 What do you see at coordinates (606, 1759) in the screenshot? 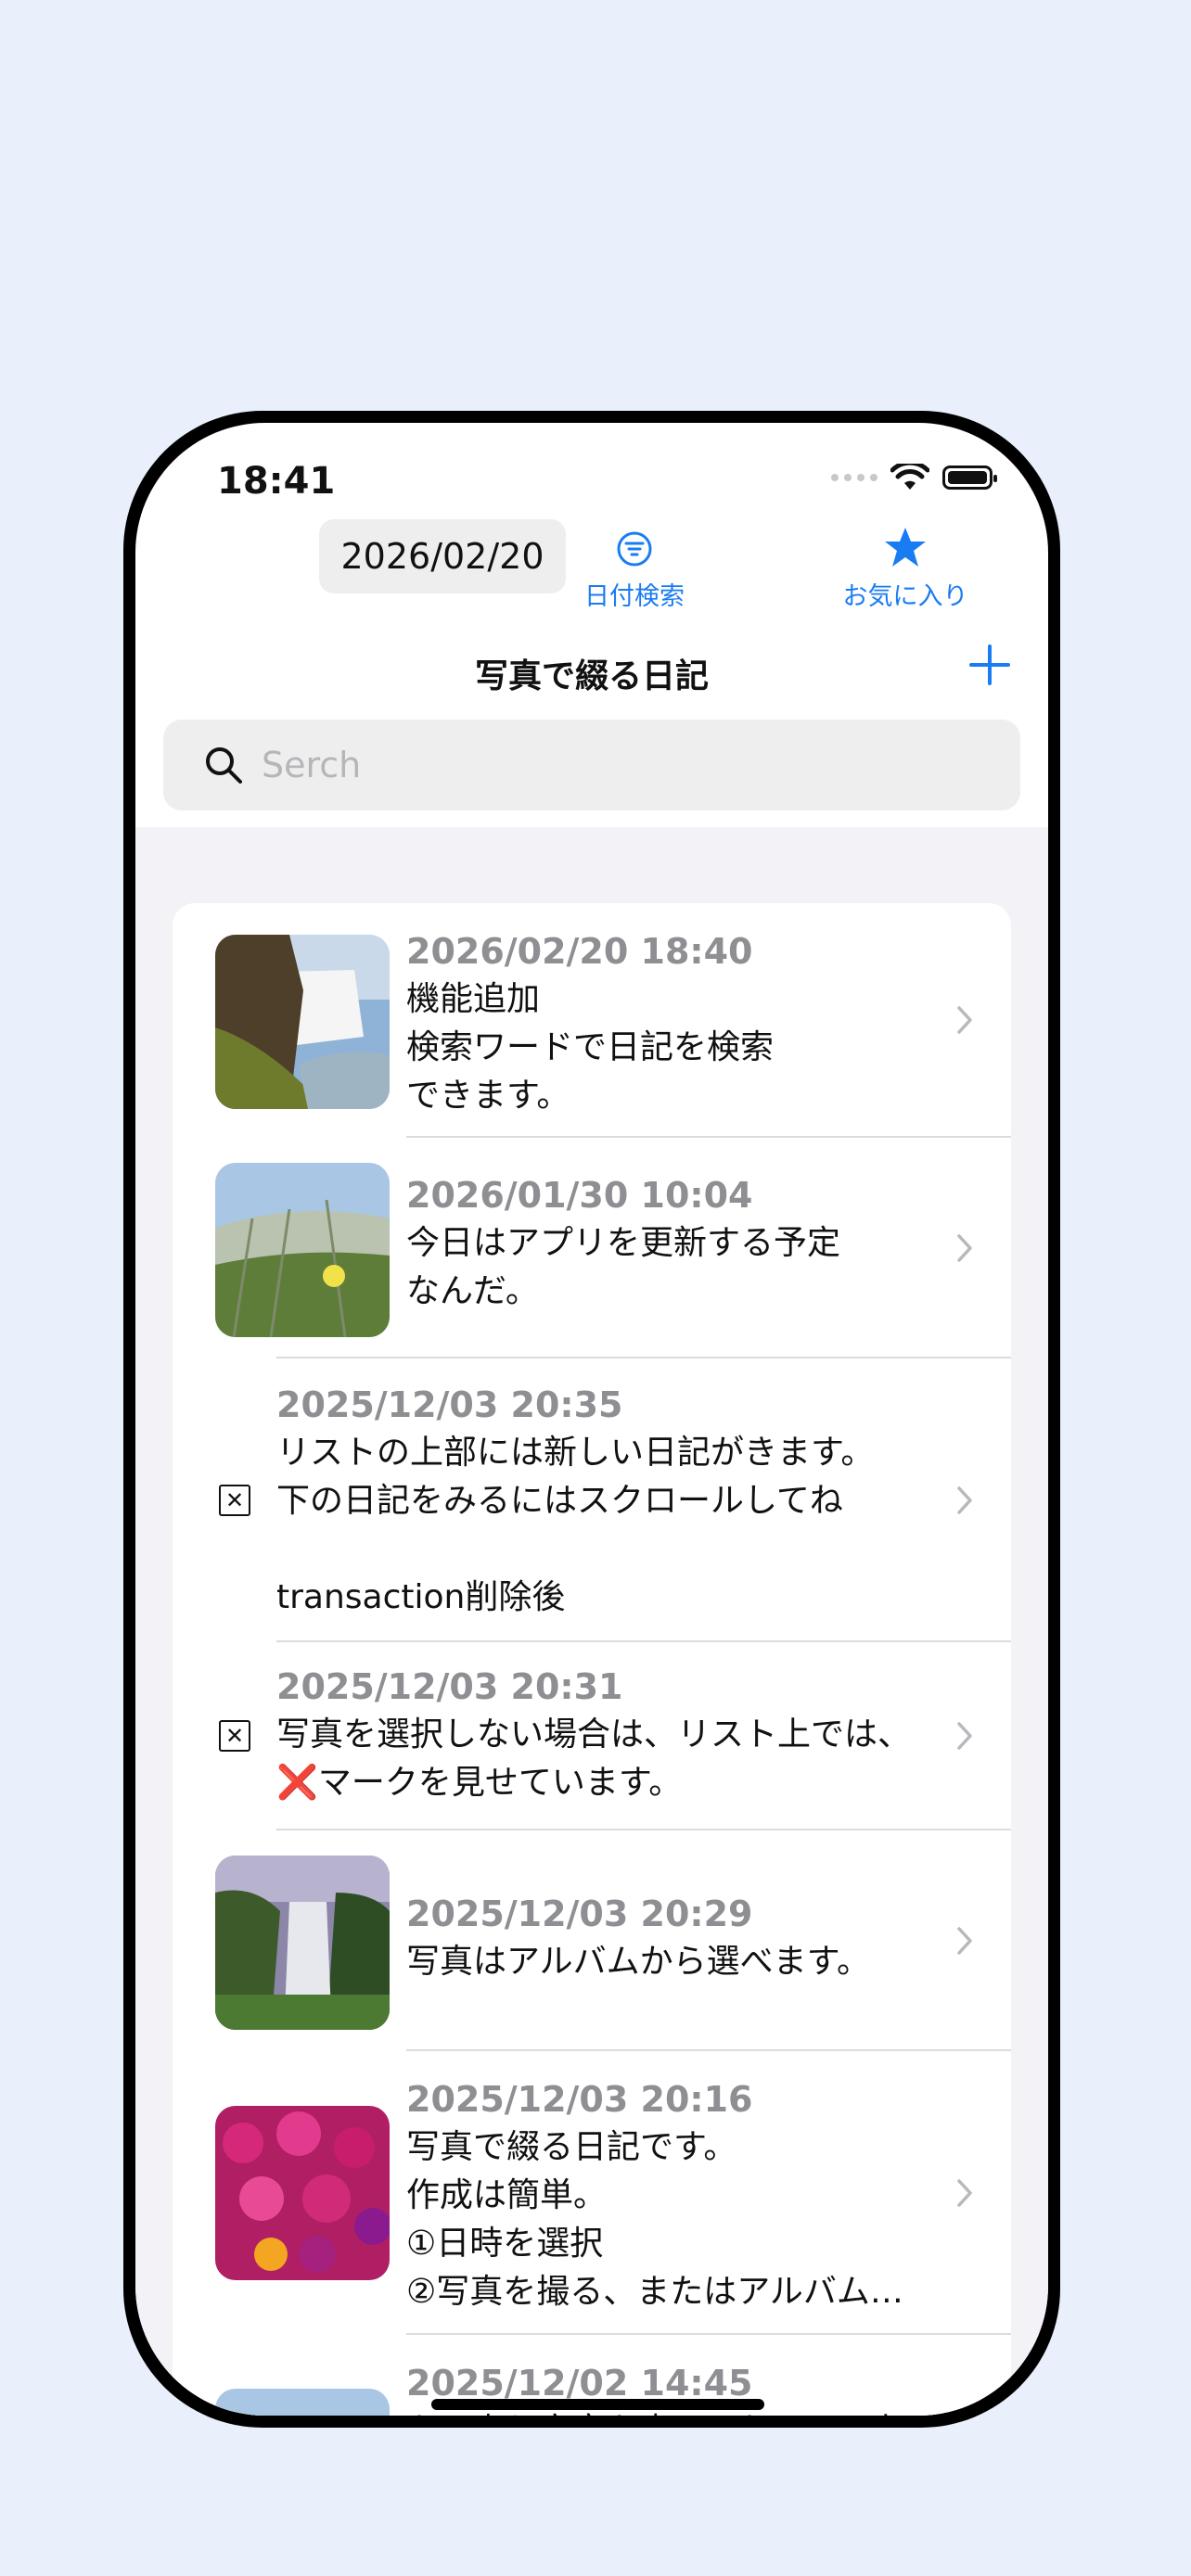
I see `entry-text: 写真を選択しない場合は、リスト上では、 ❌マークを見せています。` at bounding box center [606, 1759].